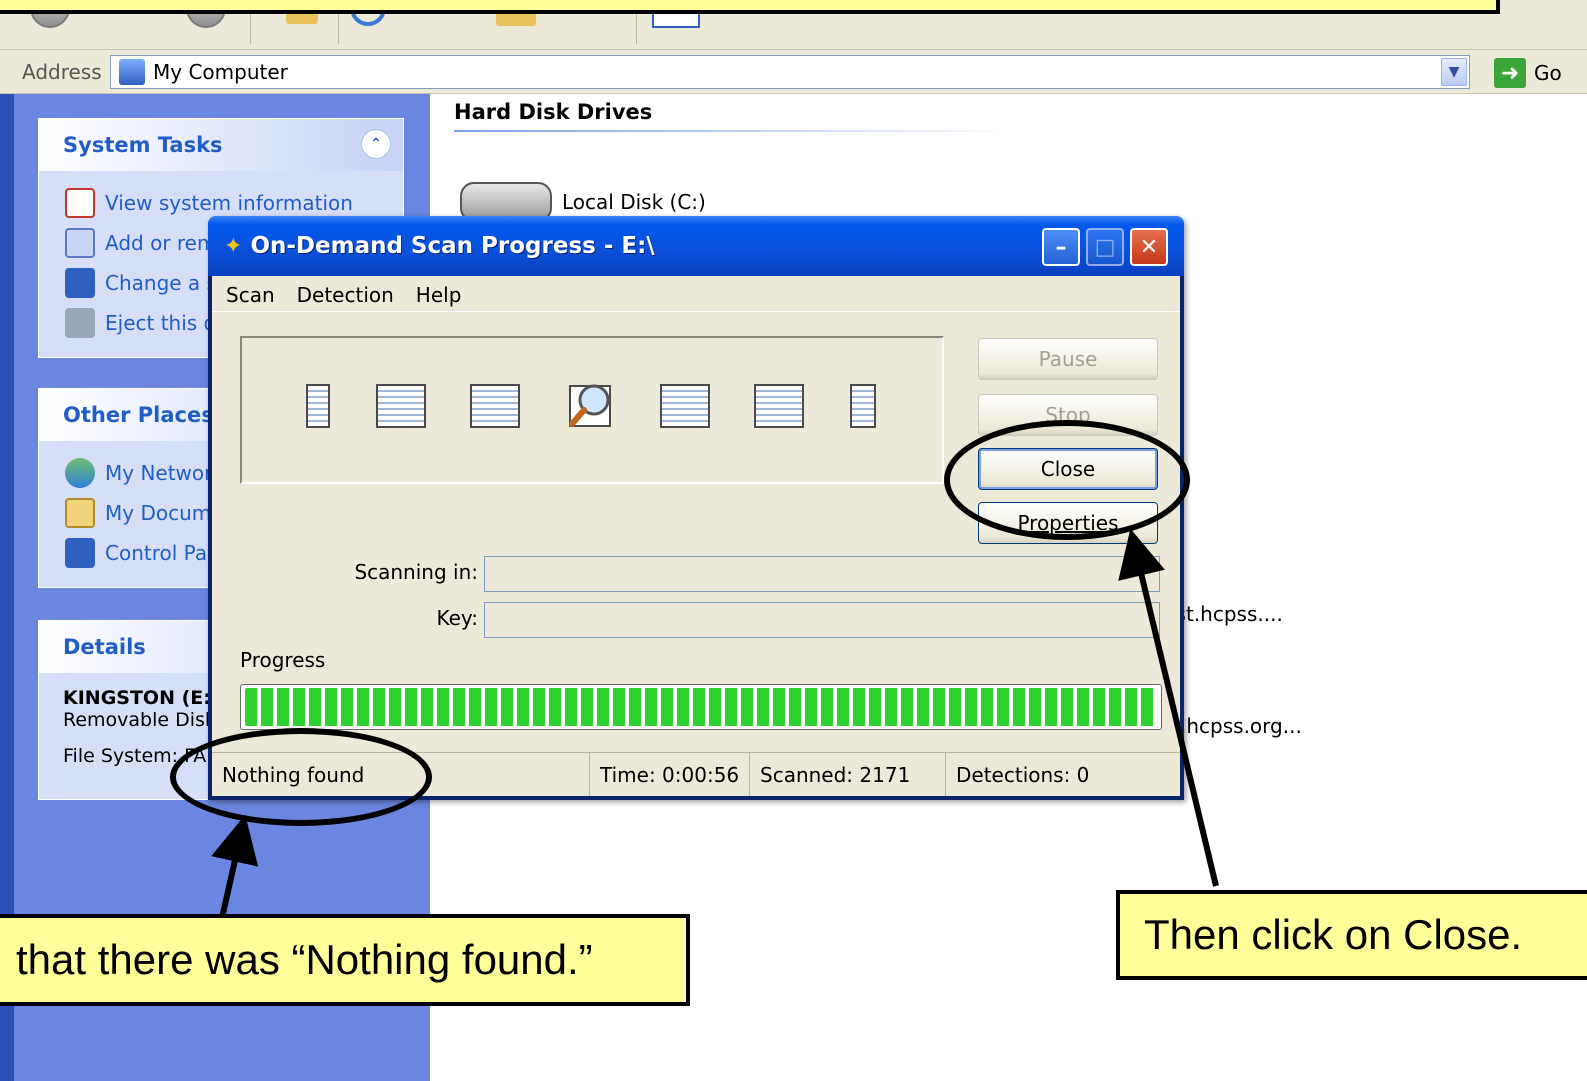 The height and width of the screenshot is (1081, 1587). I want to click on task-label: Add or rem, so click(161, 243).